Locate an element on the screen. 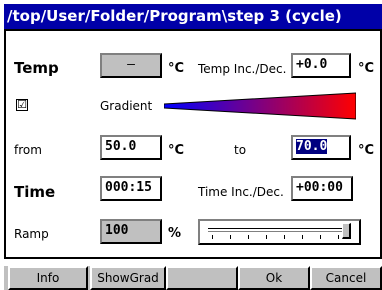  cancel-button: Cancel is located at coordinates (346, 278).